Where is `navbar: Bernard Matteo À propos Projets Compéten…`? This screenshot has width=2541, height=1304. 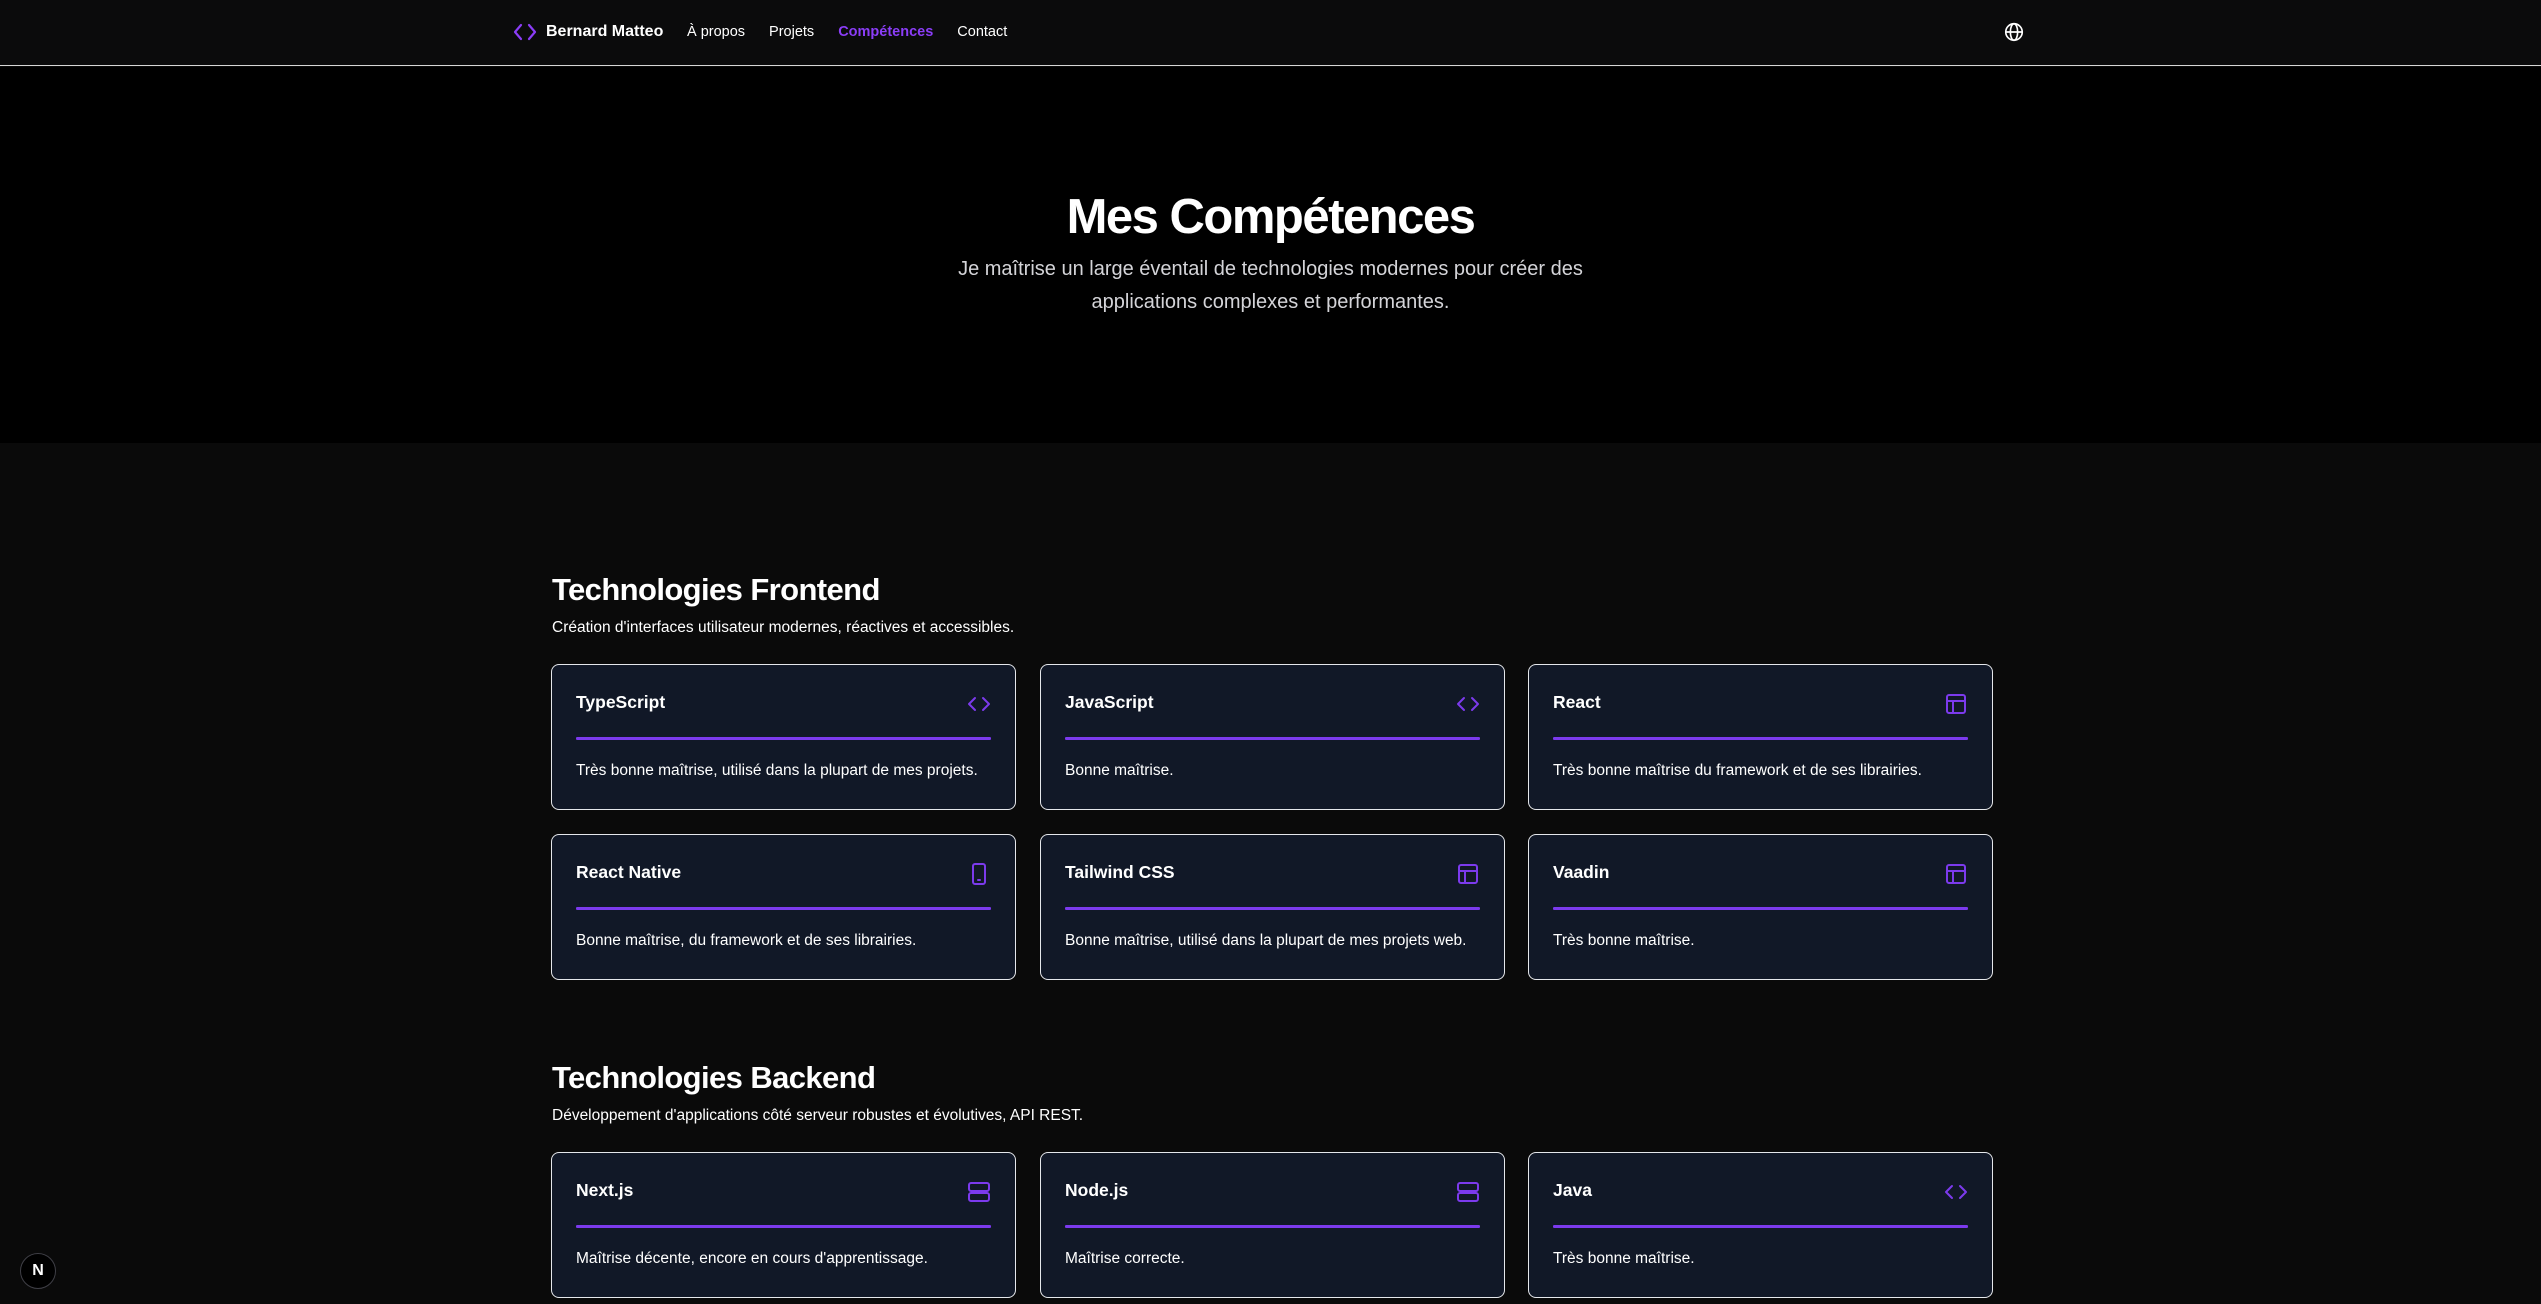 navbar: Bernard Matteo À propos Projets Compéten… is located at coordinates (1270, 33).